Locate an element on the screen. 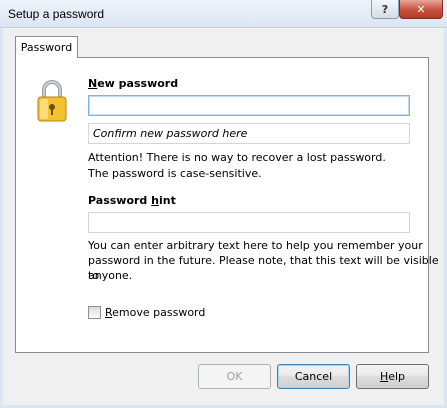 The width and height of the screenshot is (447, 408). lock-icon is located at coordinates (52, 101).